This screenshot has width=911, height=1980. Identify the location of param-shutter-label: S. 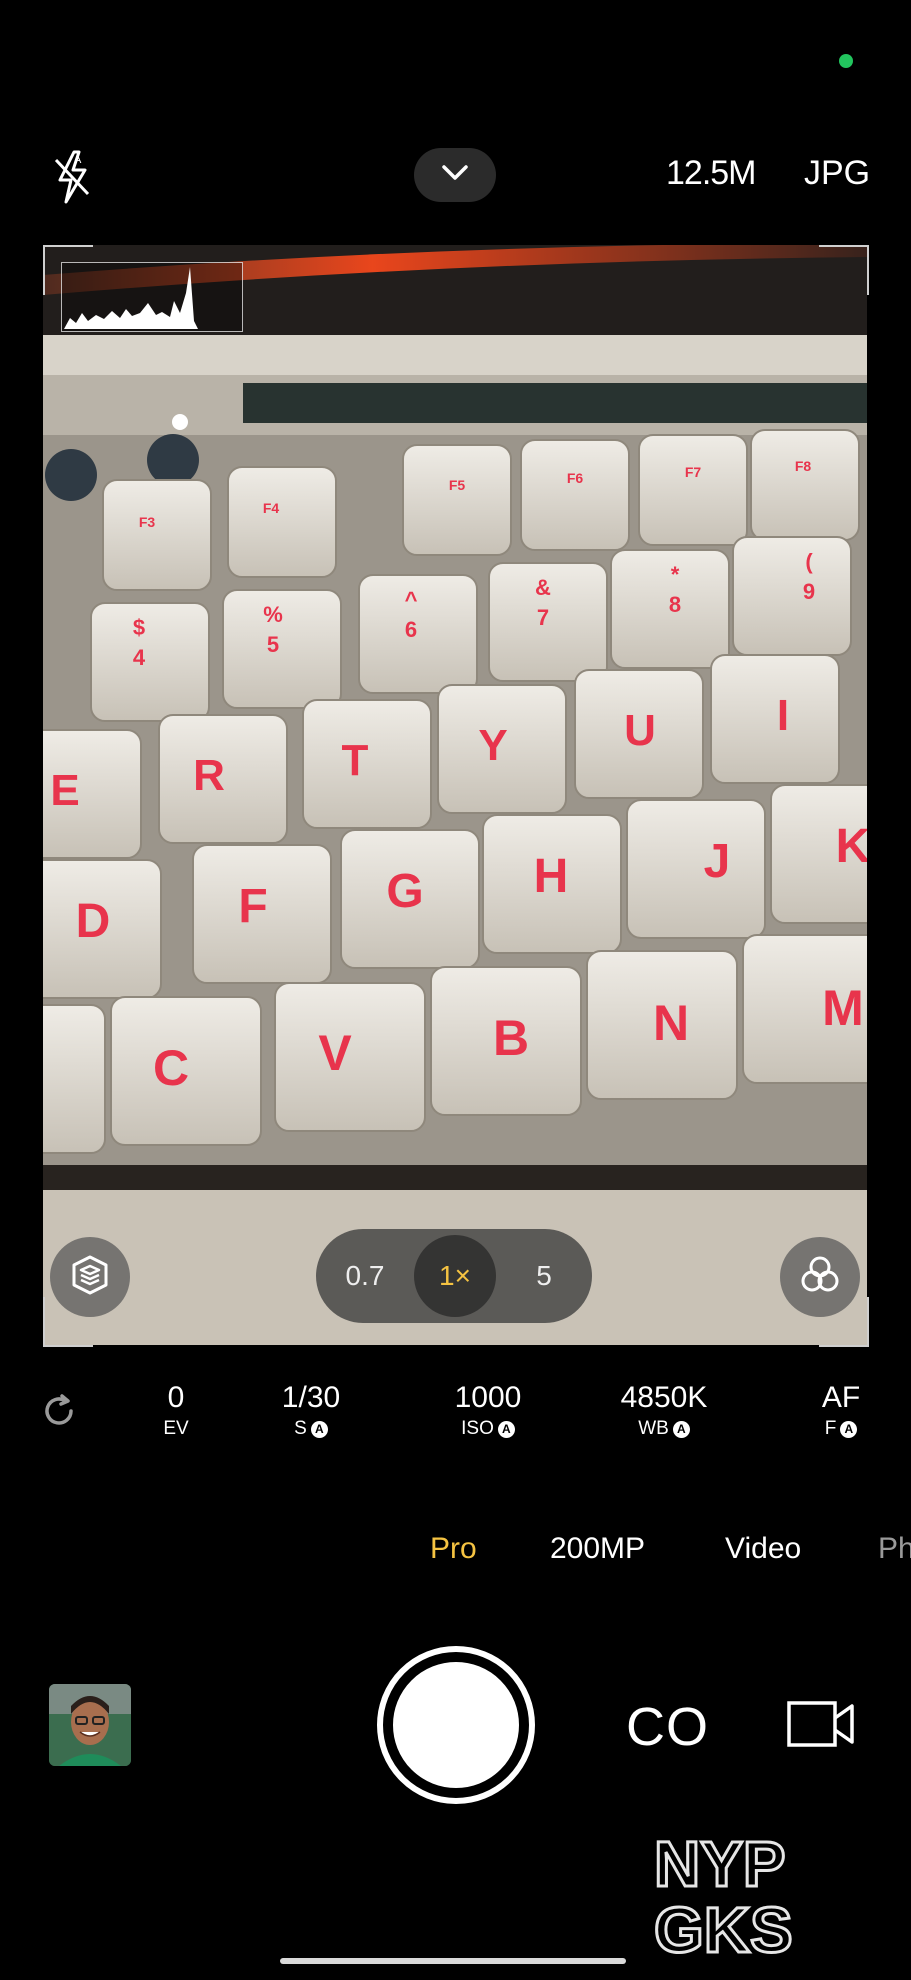
(300, 1428).